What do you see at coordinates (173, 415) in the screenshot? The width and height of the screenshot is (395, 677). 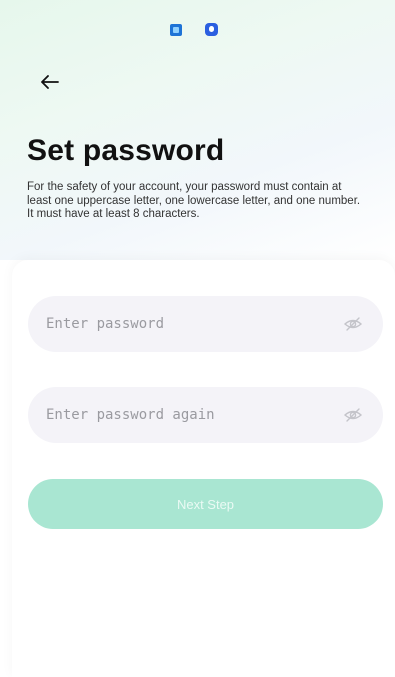 I see `confirm-password-input` at bounding box center [173, 415].